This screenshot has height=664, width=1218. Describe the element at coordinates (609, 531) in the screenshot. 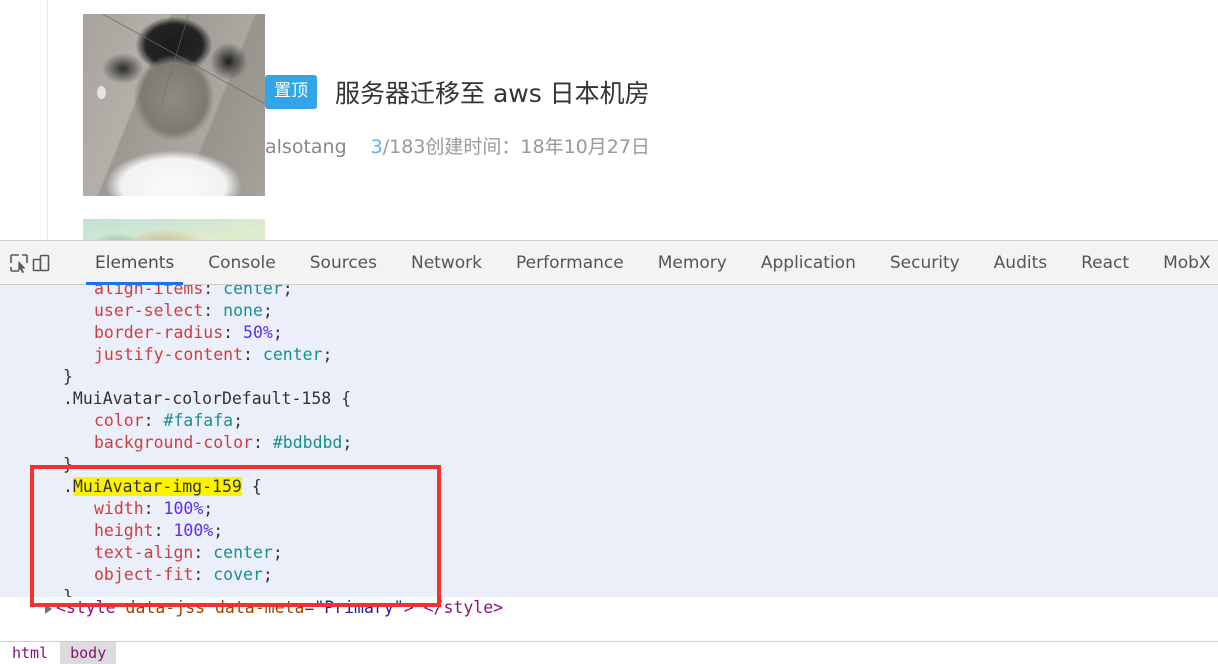

I see `css-line: height: 100%;` at that location.